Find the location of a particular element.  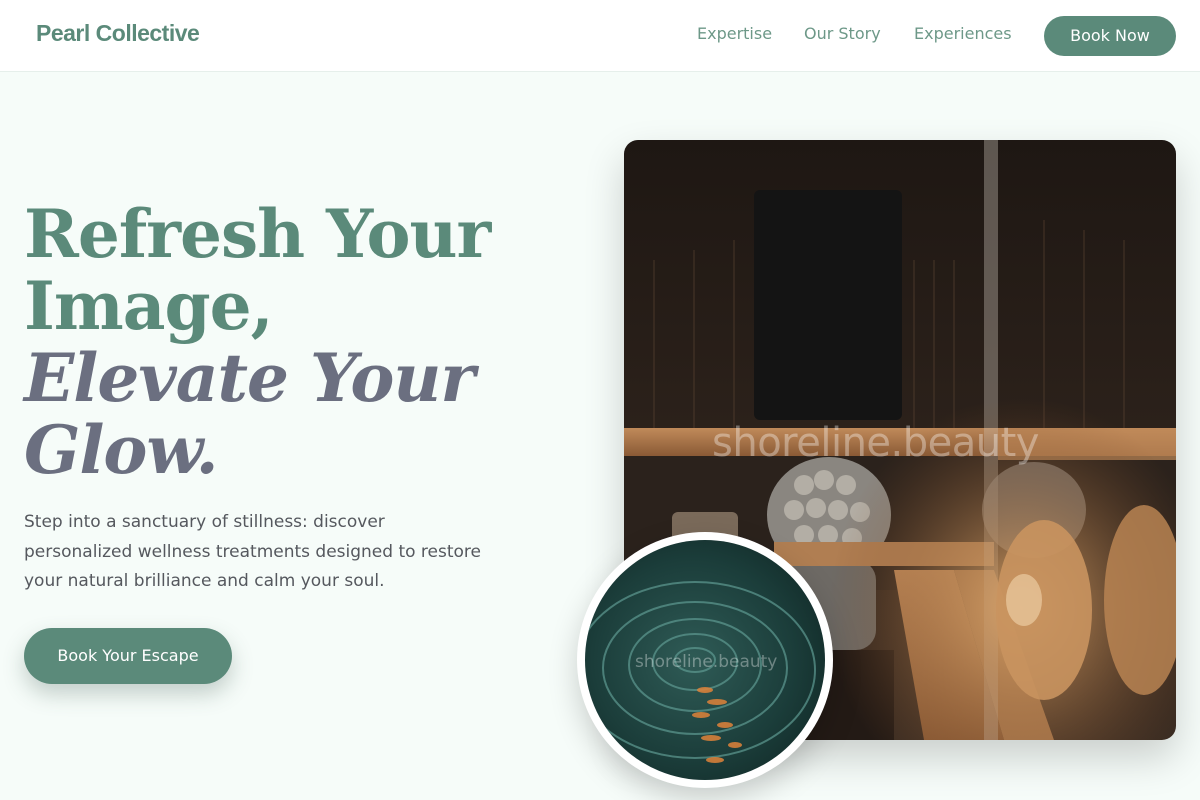

logo: Pearl Collective is located at coordinates (118, 33).